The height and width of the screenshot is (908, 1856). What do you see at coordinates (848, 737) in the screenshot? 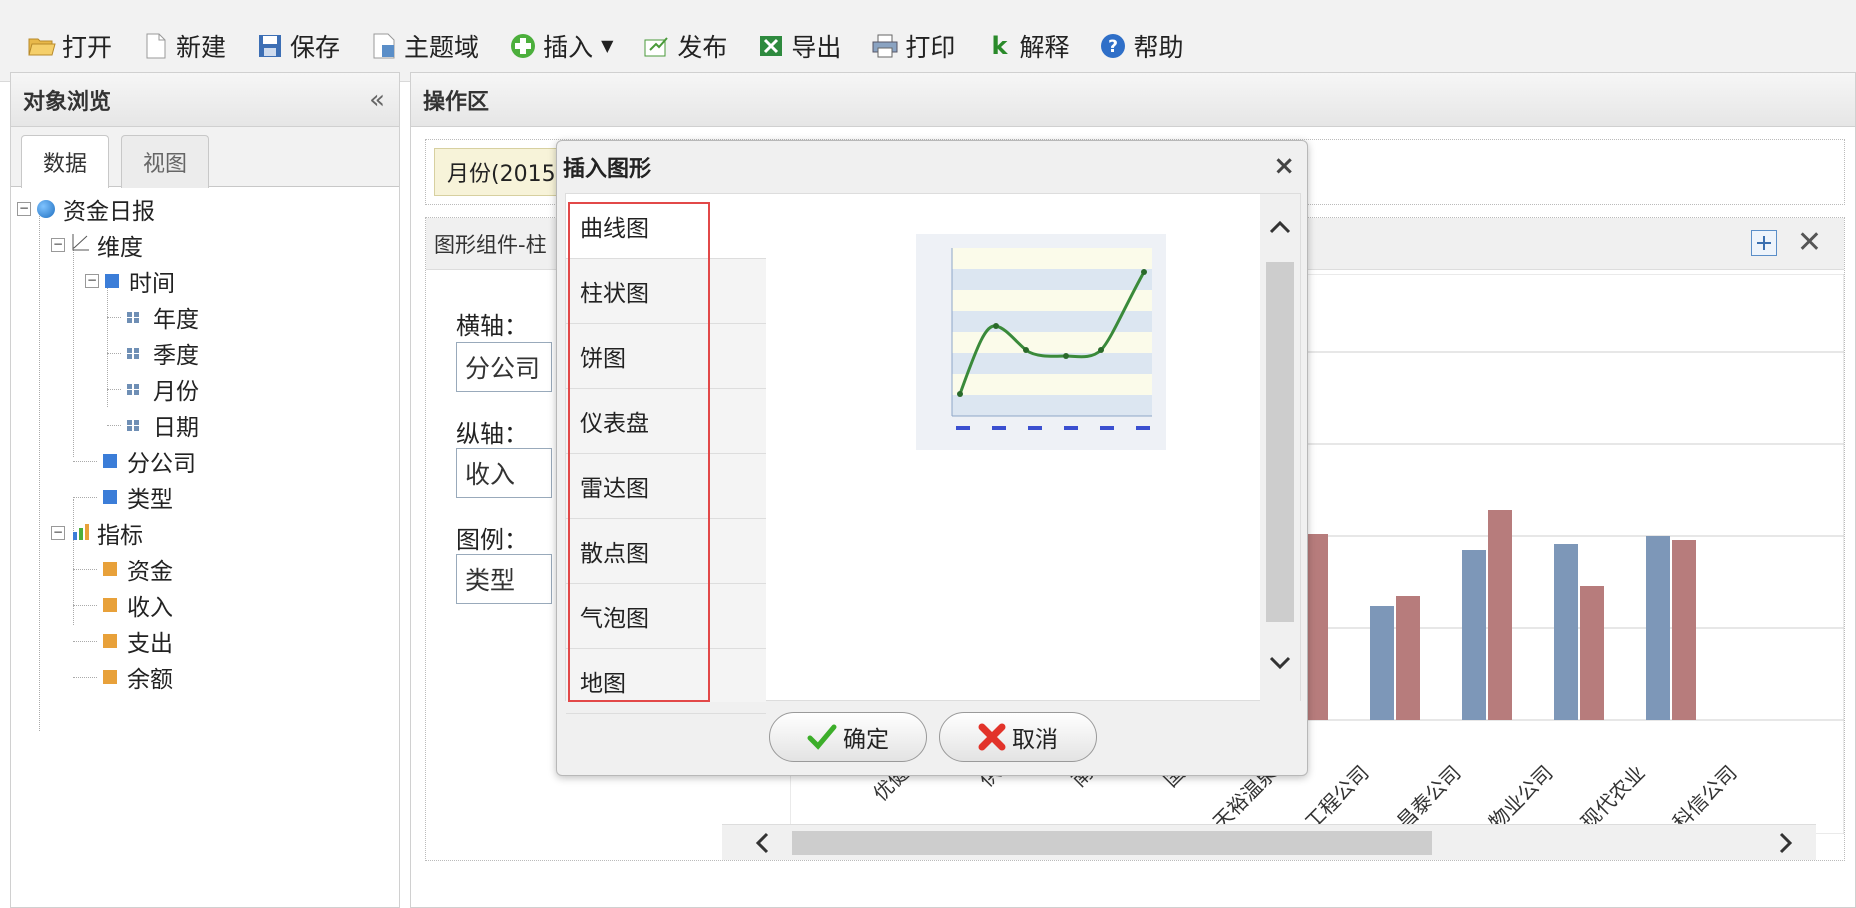
I see `confirm-button: 确定` at bounding box center [848, 737].